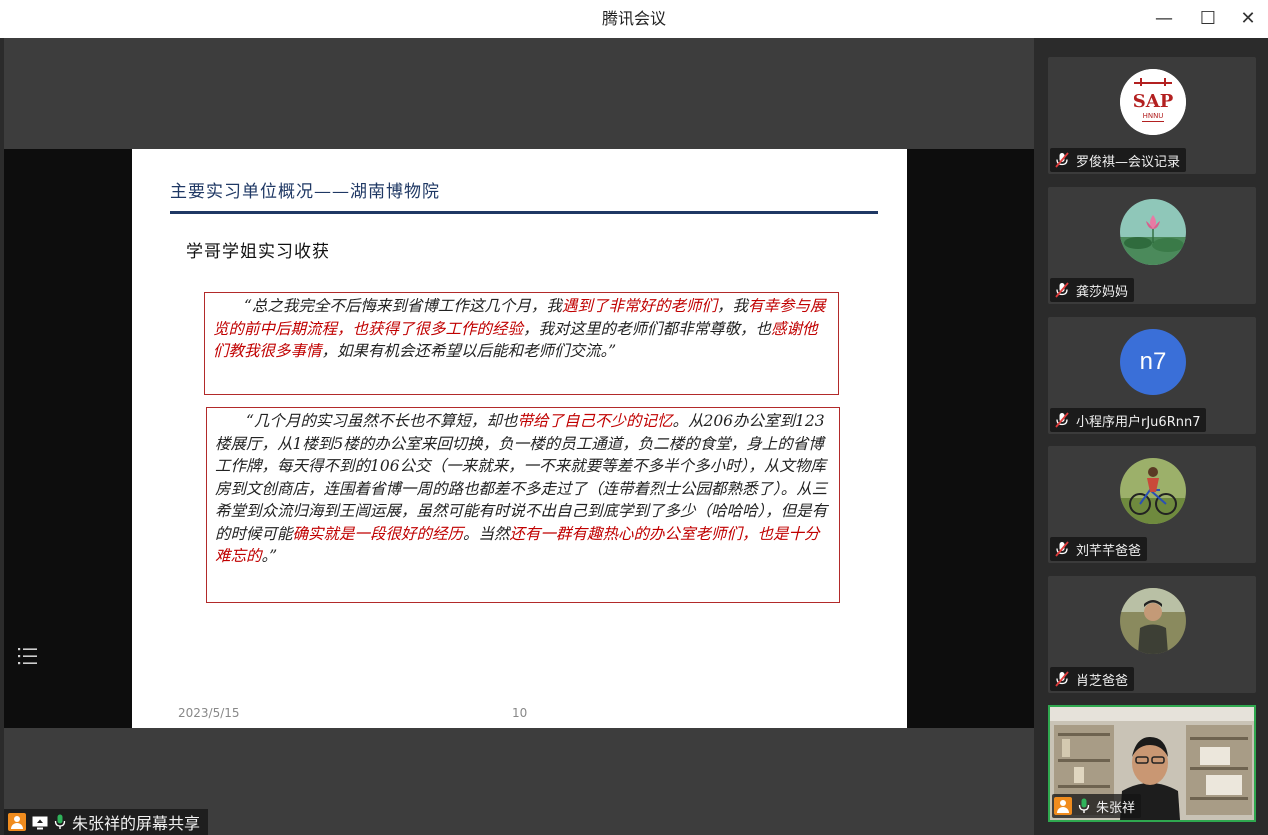  What do you see at coordinates (524, 212) in the screenshot?
I see `heading-divider` at bounding box center [524, 212].